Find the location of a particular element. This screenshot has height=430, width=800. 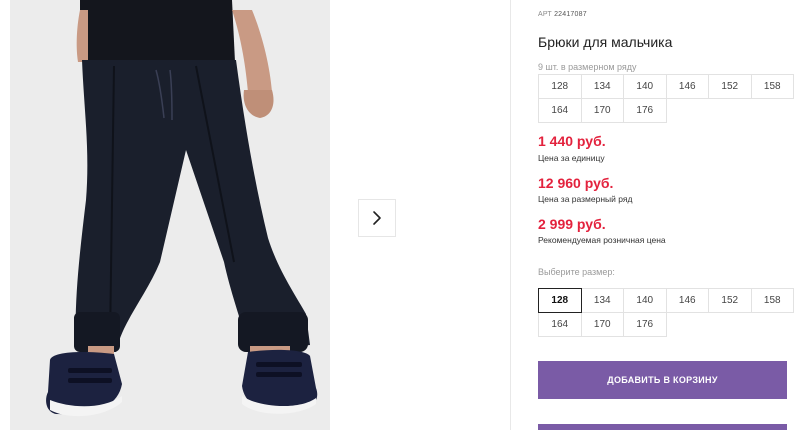

size-option-selected: 128 is located at coordinates (560, 300).